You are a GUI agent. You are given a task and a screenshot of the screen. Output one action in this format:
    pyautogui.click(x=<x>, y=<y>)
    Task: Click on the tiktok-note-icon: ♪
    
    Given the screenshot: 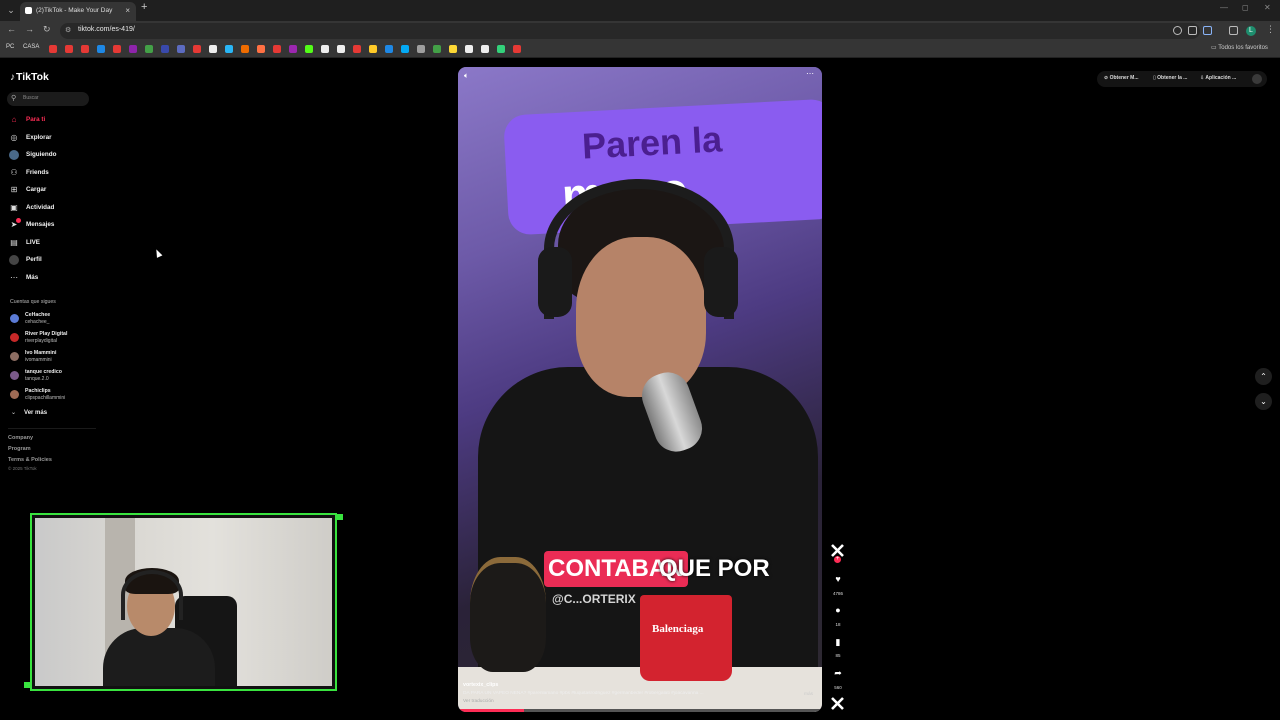 What is the action you would take?
    pyautogui.click(x=12, y=77)
    